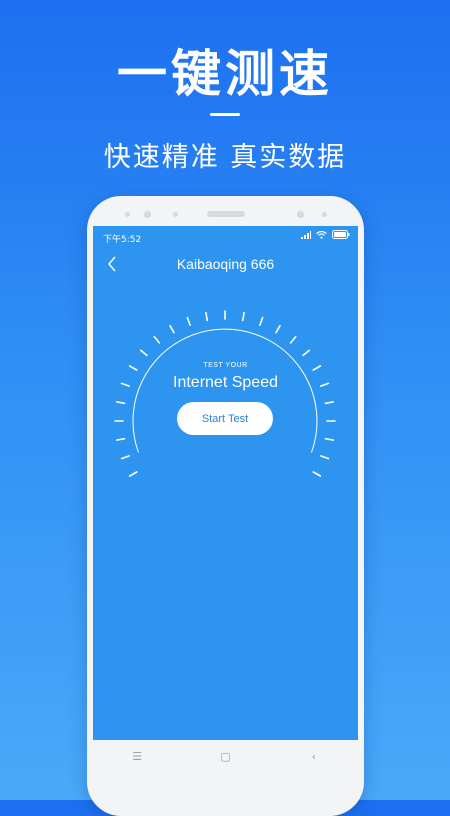  What do you see at coordinates (225, 365) in the screenshot?
I see `test-your-label: TEST YOUR` at bounding box center [225, 365].